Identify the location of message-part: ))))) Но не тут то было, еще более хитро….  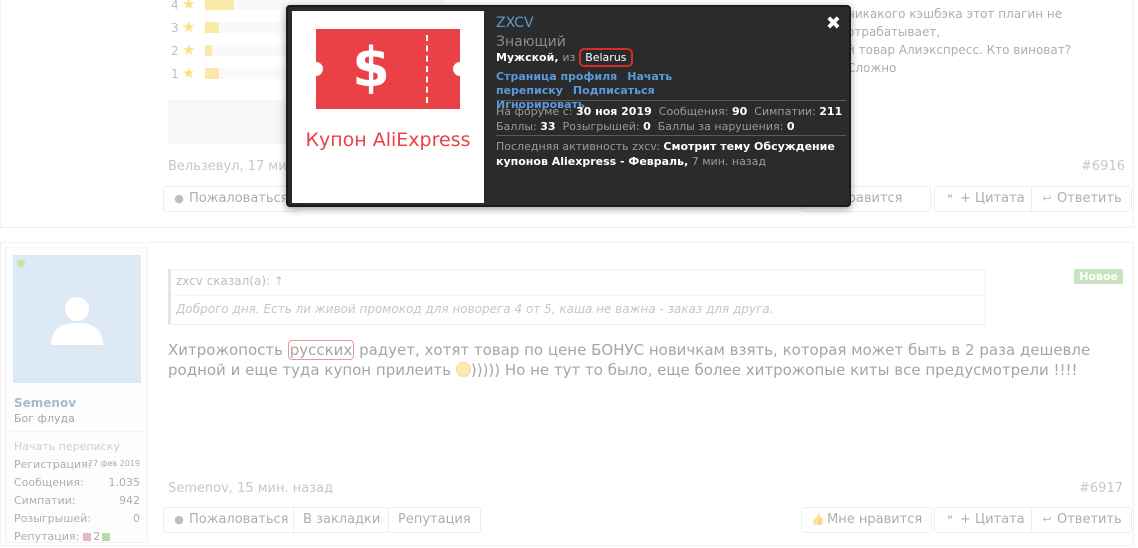
(774, 370).